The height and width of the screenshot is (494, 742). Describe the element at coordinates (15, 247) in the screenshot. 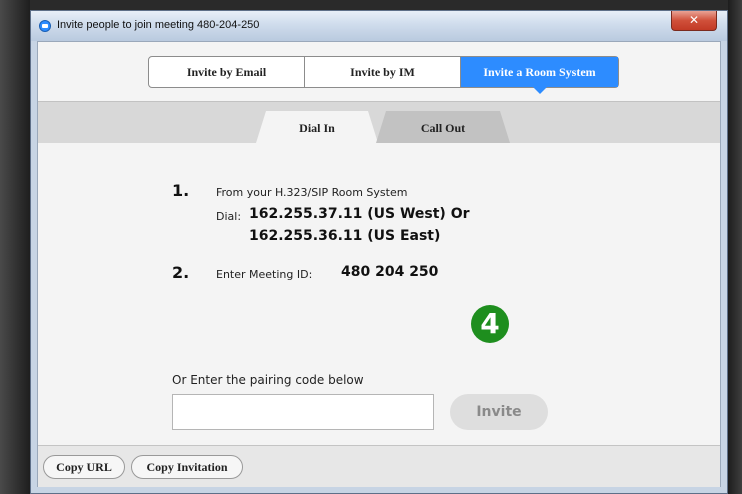

I see `desktop-background-left` at that location.